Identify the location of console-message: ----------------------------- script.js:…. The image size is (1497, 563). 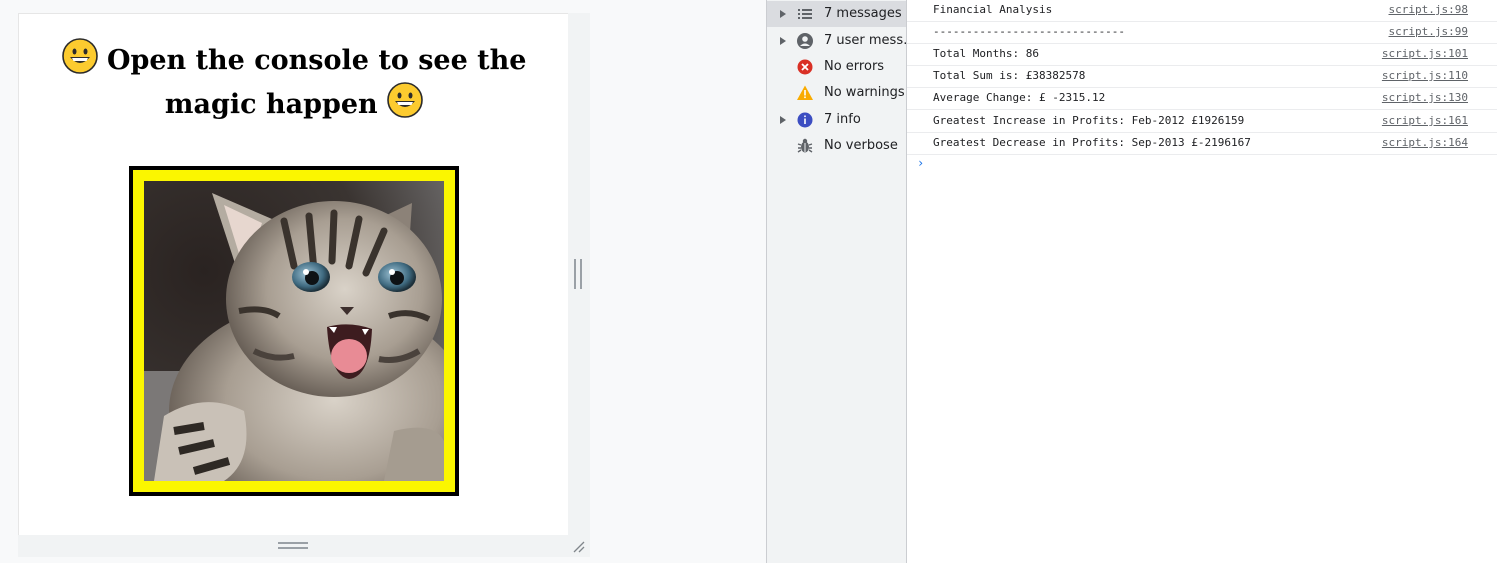
(1202, 33).